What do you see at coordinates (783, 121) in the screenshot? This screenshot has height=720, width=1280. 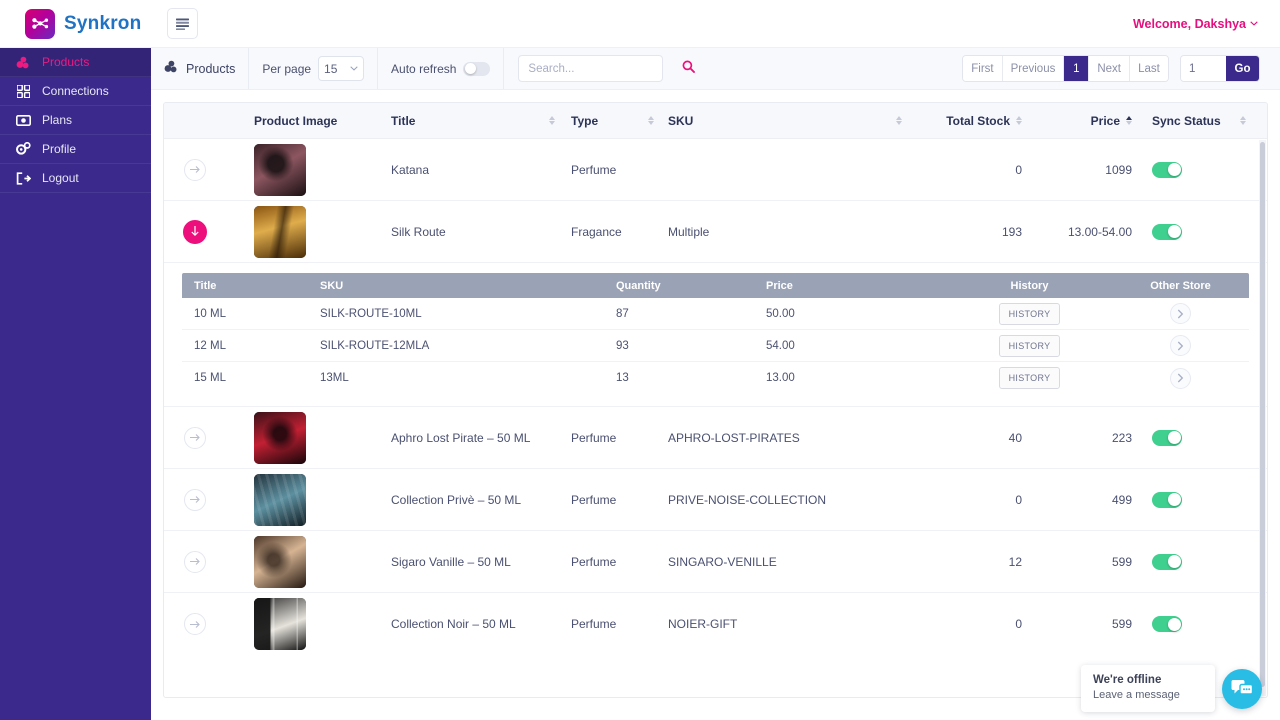 I see `header-sku: SKU` at bounding box center [783, 121].